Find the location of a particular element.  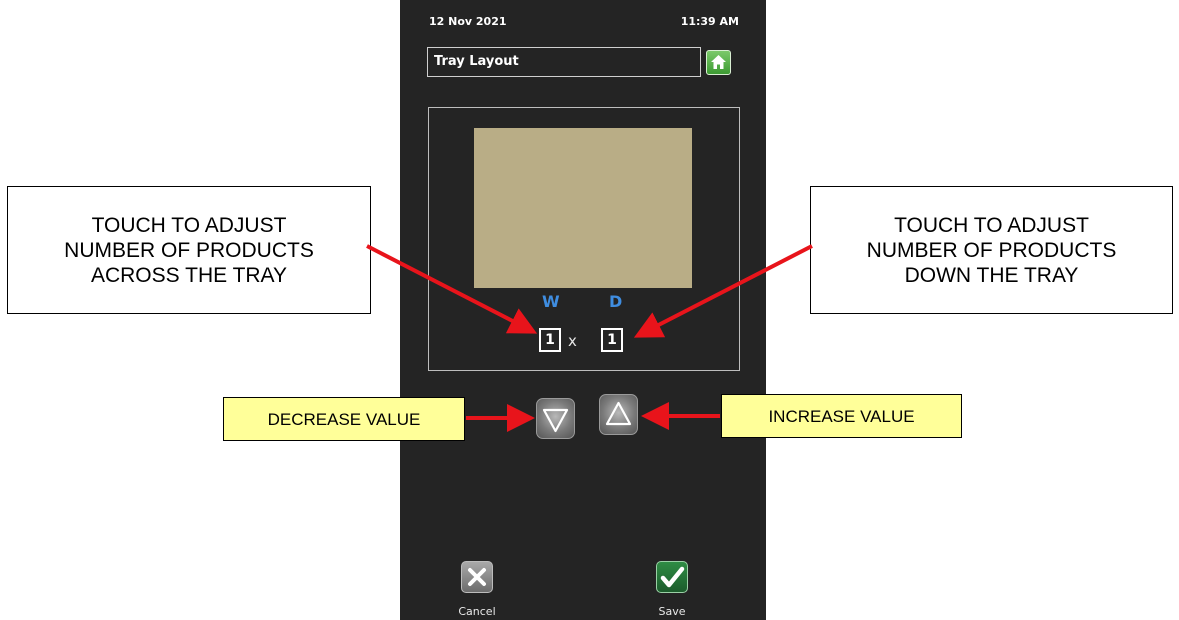

callout-decrease-value: DECREASE VALUE is located at coordinates (344, 419).